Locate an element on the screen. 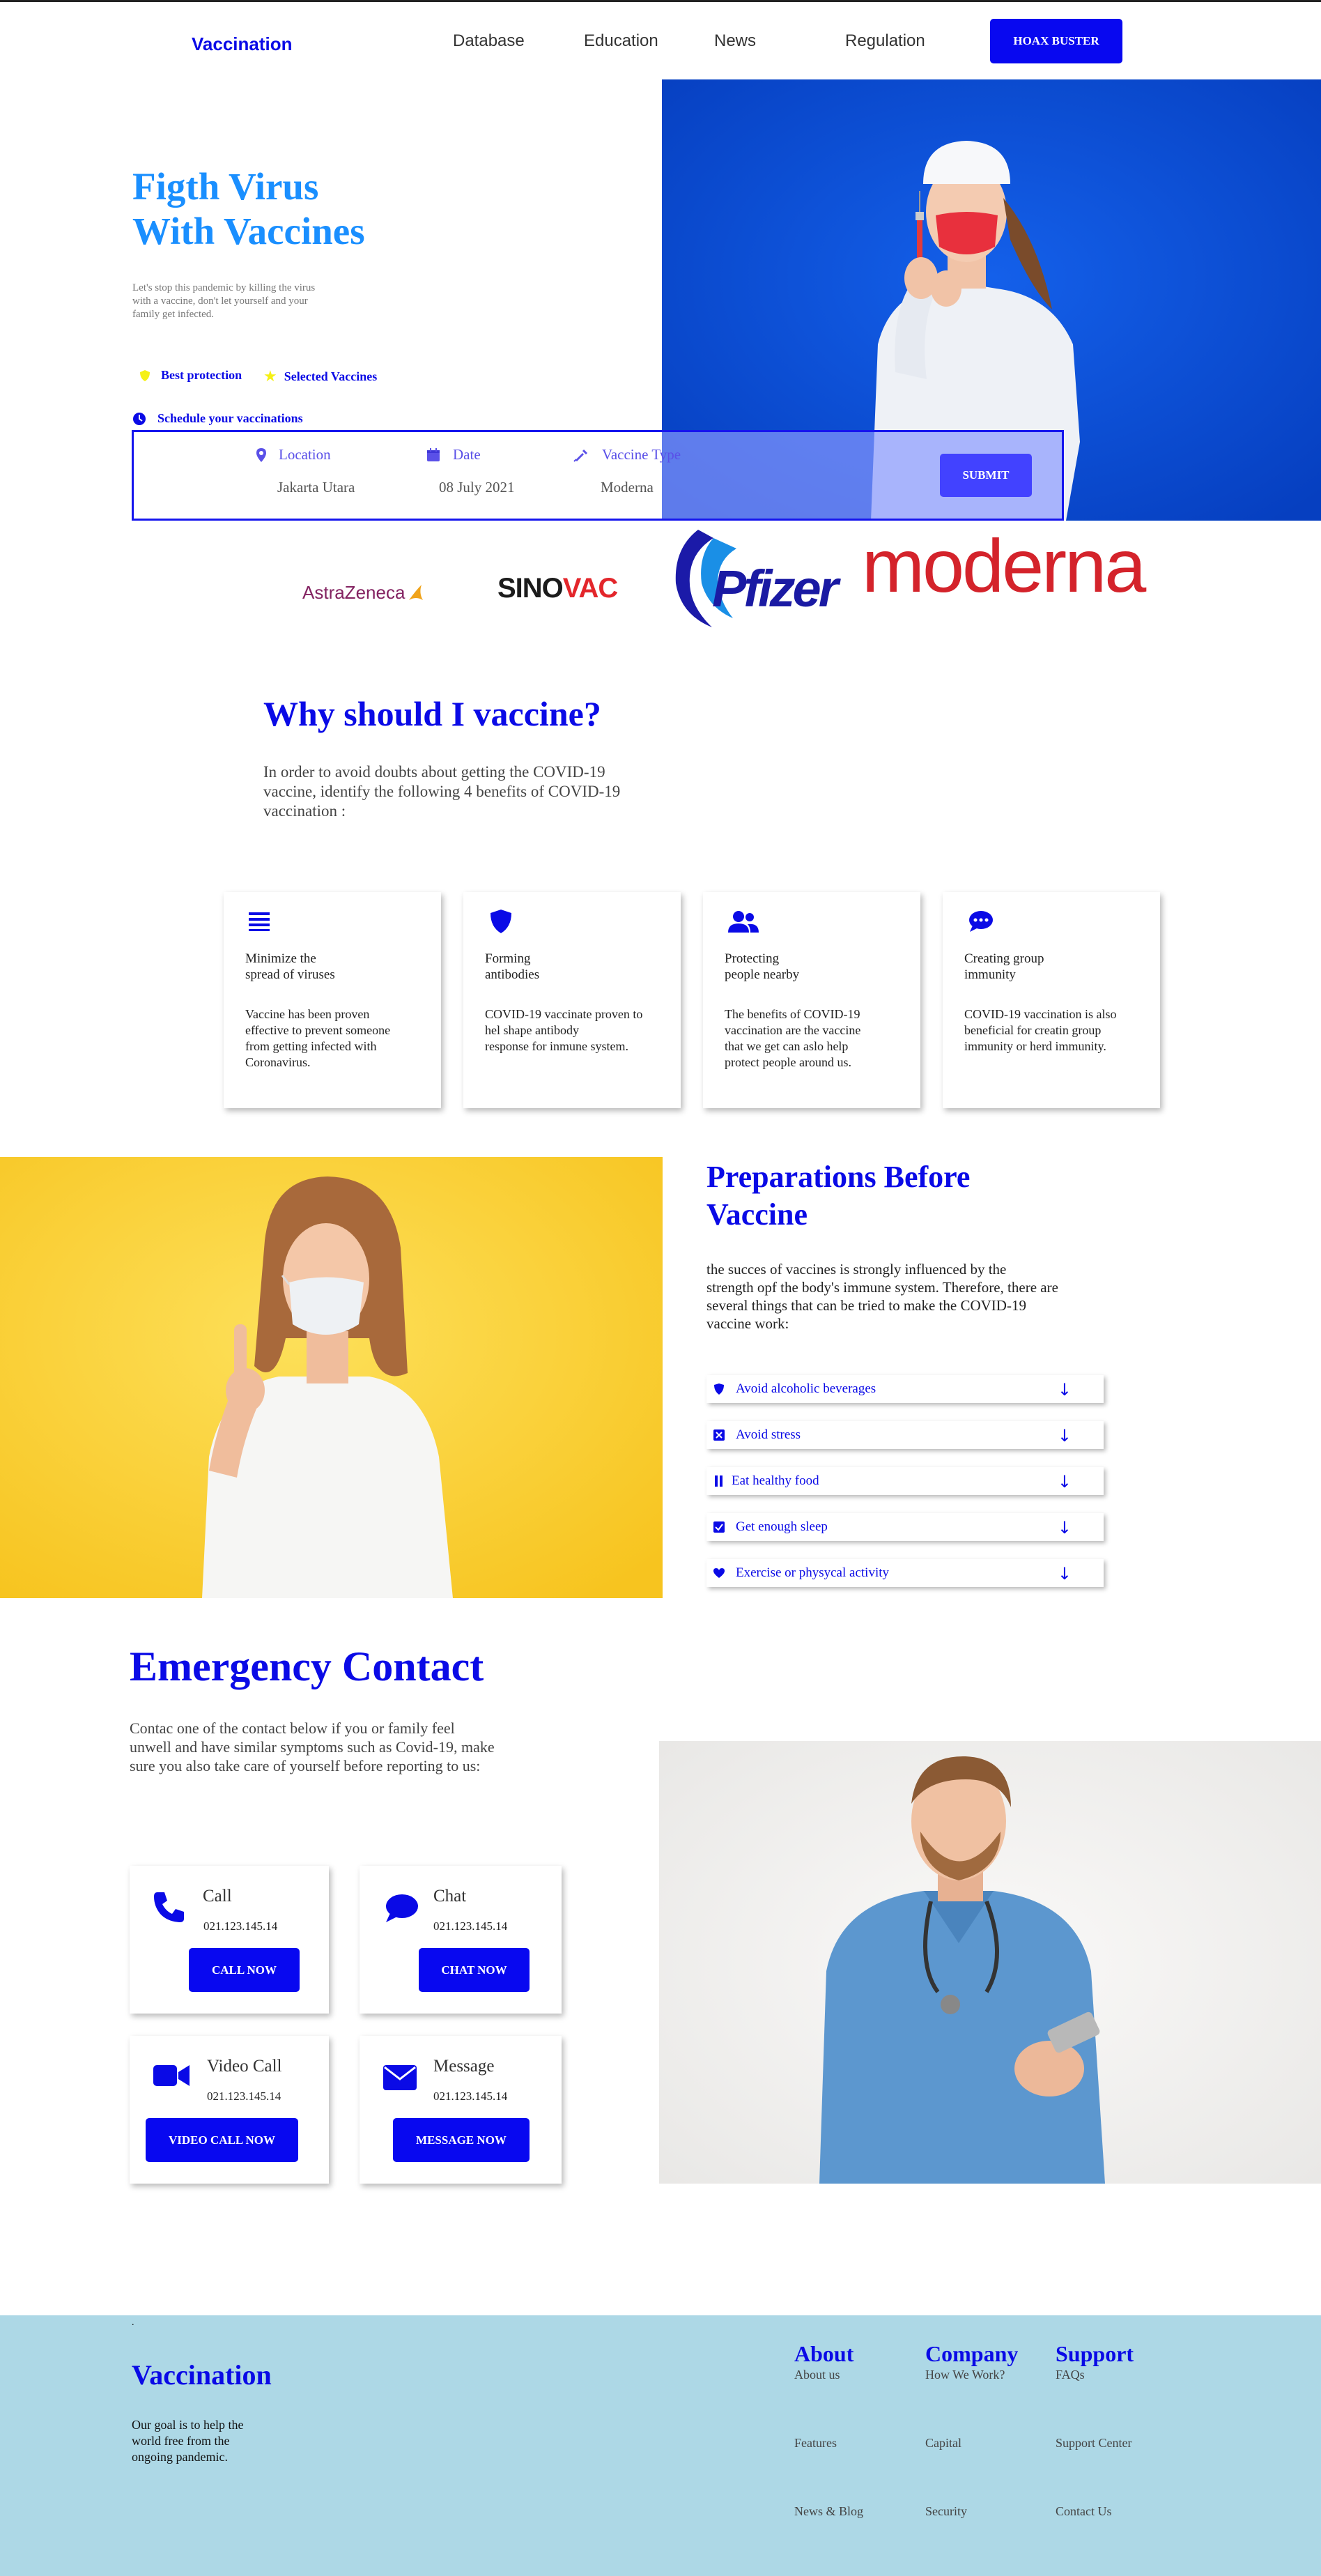 The image size is (1321, 2576). benefit-card-2-title: Forming antibodies is located at coordinates (512, 966).